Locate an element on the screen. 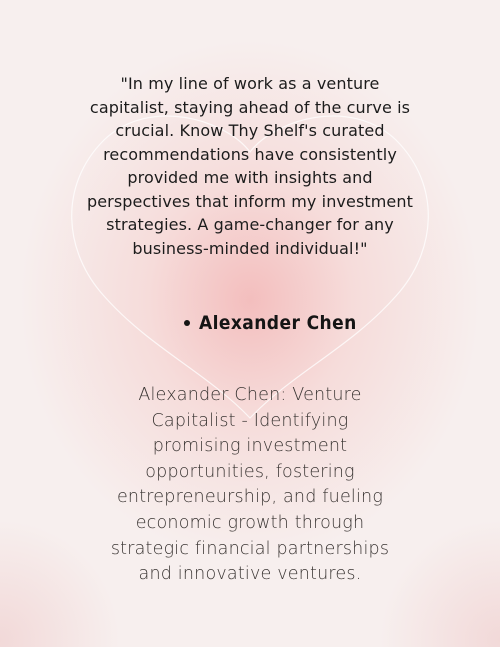  author-line: Alexander Chen is located at coordinates (270, 323).